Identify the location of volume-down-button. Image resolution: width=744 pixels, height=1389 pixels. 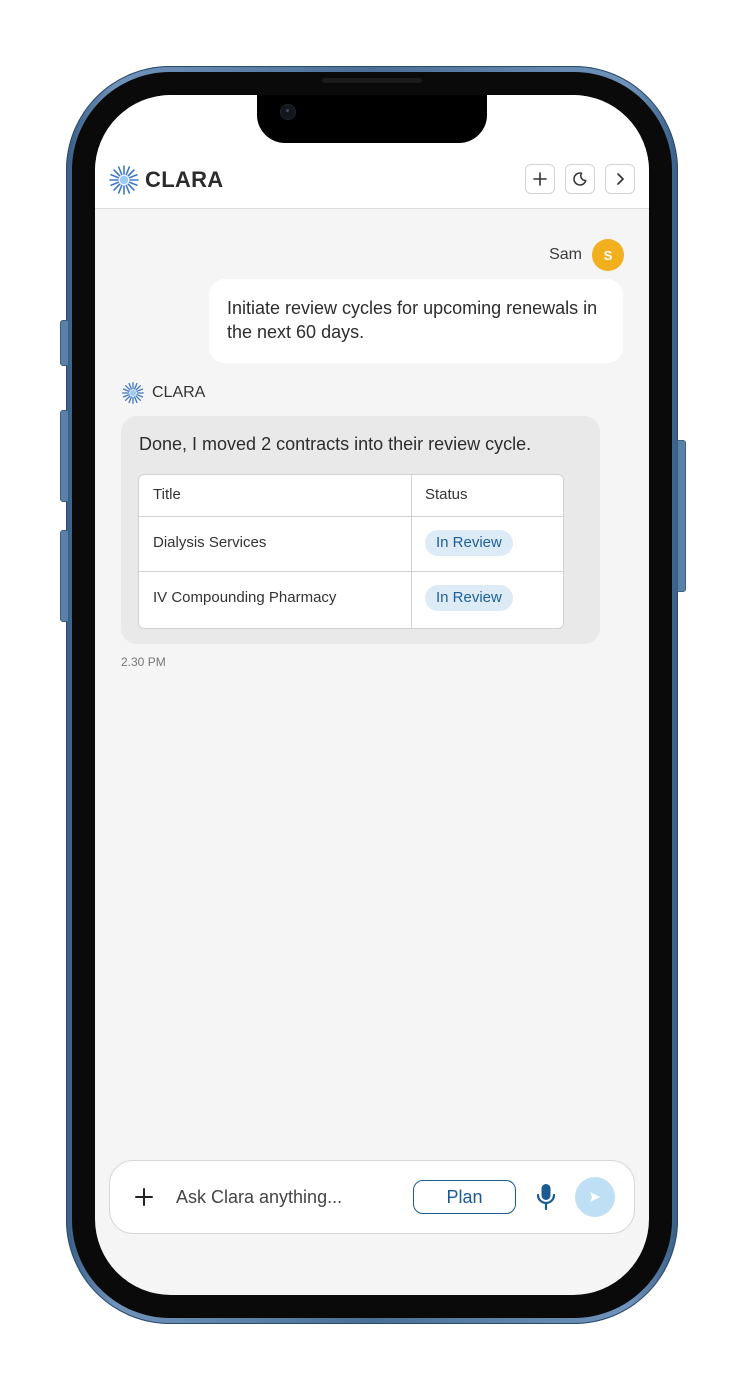
(64, 576).